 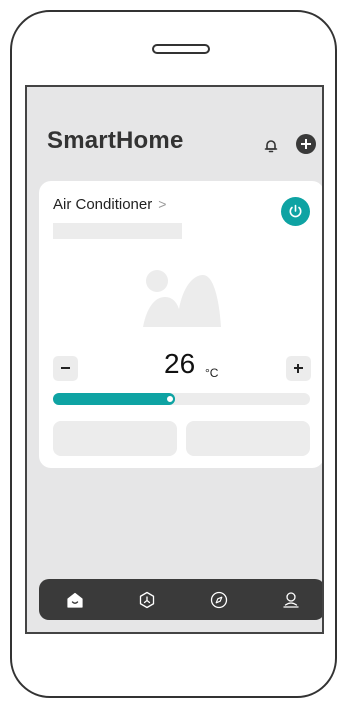 What do you see at coordinates (248, 438) in the screenshot?
I see `mode-tile-right` at bounding box center [248, 438].